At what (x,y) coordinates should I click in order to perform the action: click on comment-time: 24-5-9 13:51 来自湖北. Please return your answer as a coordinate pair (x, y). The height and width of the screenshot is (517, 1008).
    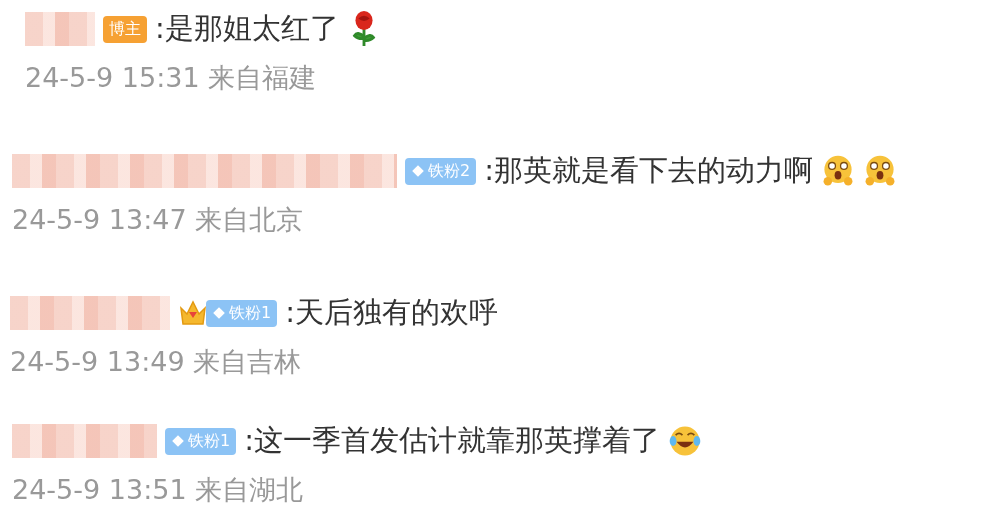
    Looking at the image, I should click on (158, 490).